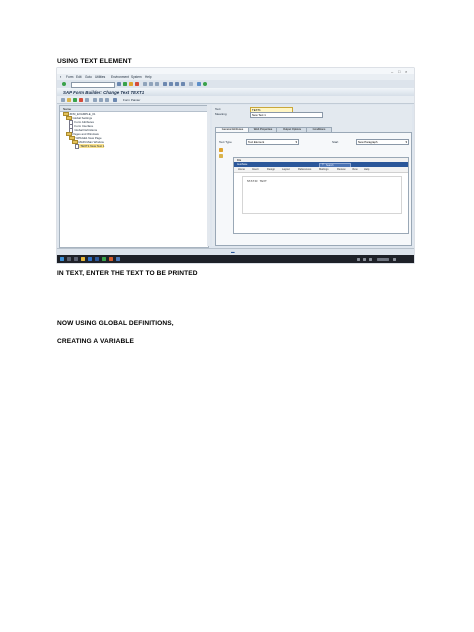 Image resolution: width=474 pixels, height=632 pixels. I want to click on browser-icon, so click(90, 259).